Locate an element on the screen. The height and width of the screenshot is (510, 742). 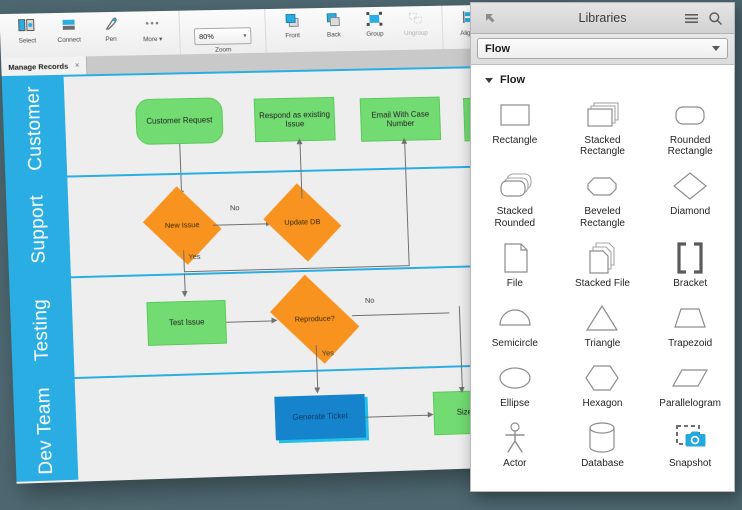
node-update-db: Update DB is located at coordinates (302, 222).